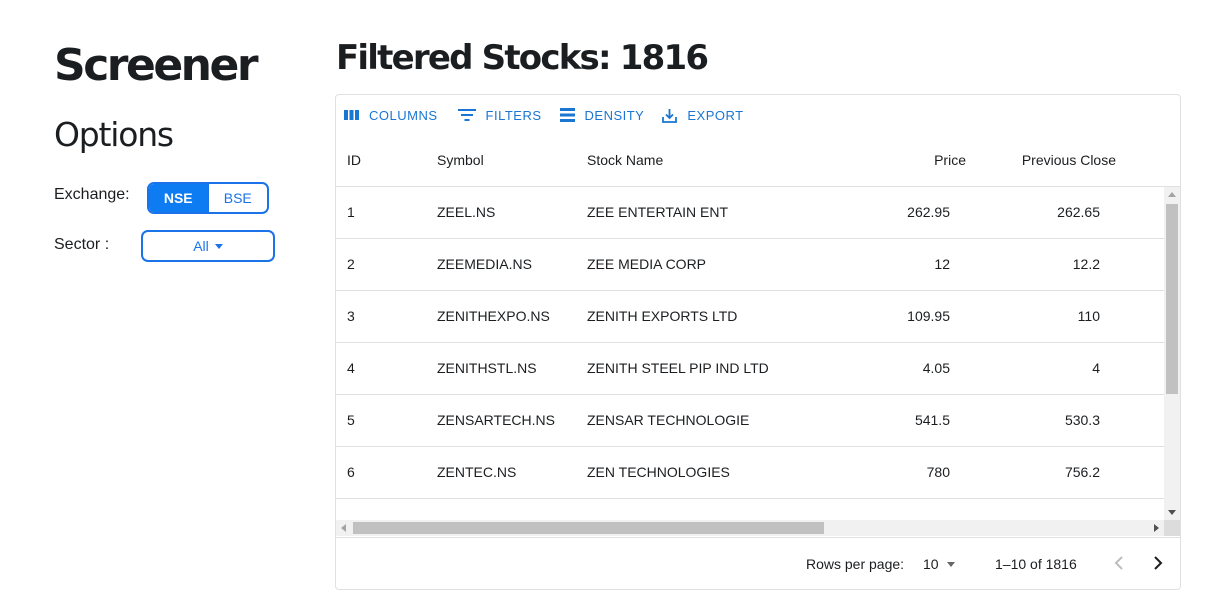  What do you see at coordinates (938, 472) in the screenshot?
I see `cell-price: 780` at bounding box center [938, 472].